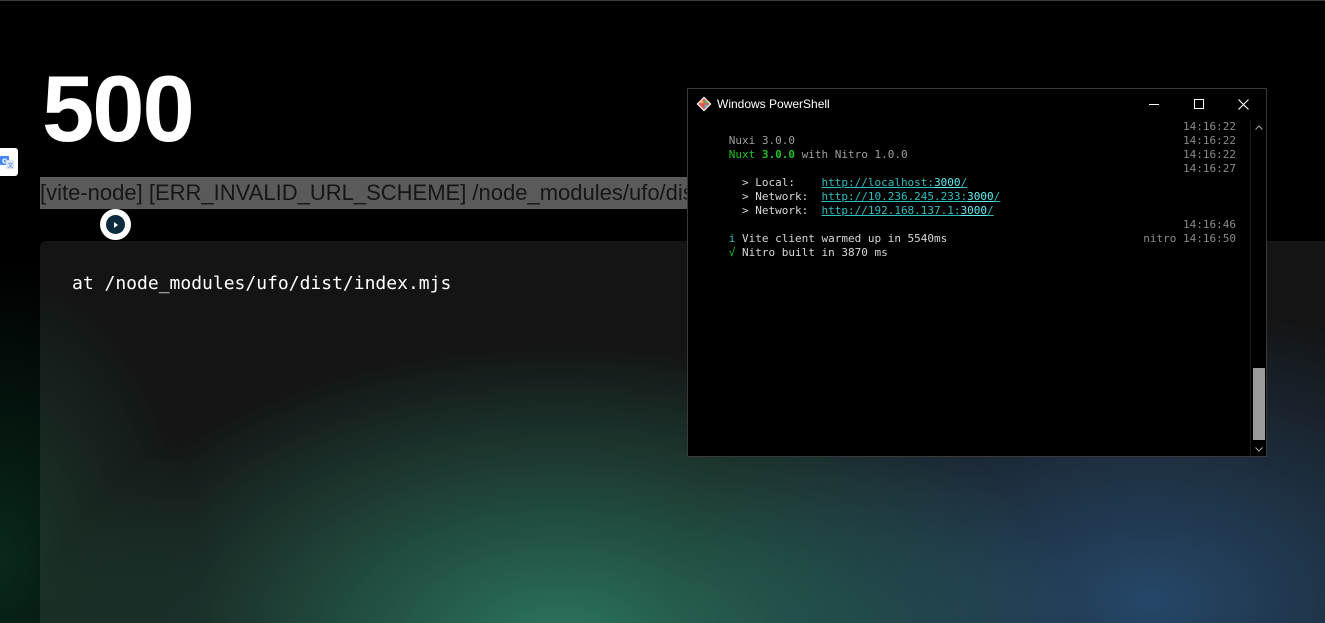  What do you see at coordinates (704, 104) in the screenshot?
I see `powershell-app-icon` at bounding box center [704, 104].